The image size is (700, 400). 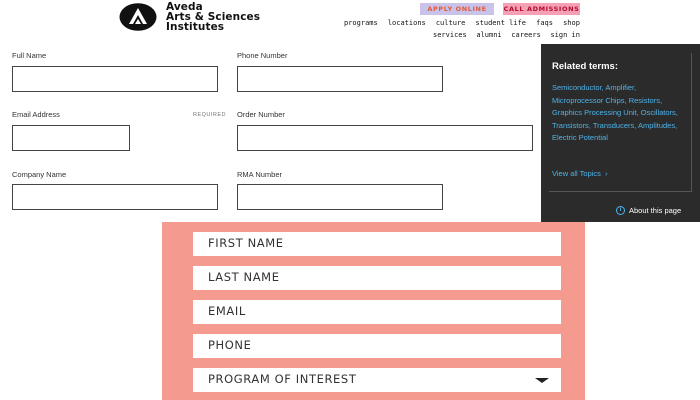 I want to click on secondary-nav: services alumni careers sign in, so click(x=506, y=35).